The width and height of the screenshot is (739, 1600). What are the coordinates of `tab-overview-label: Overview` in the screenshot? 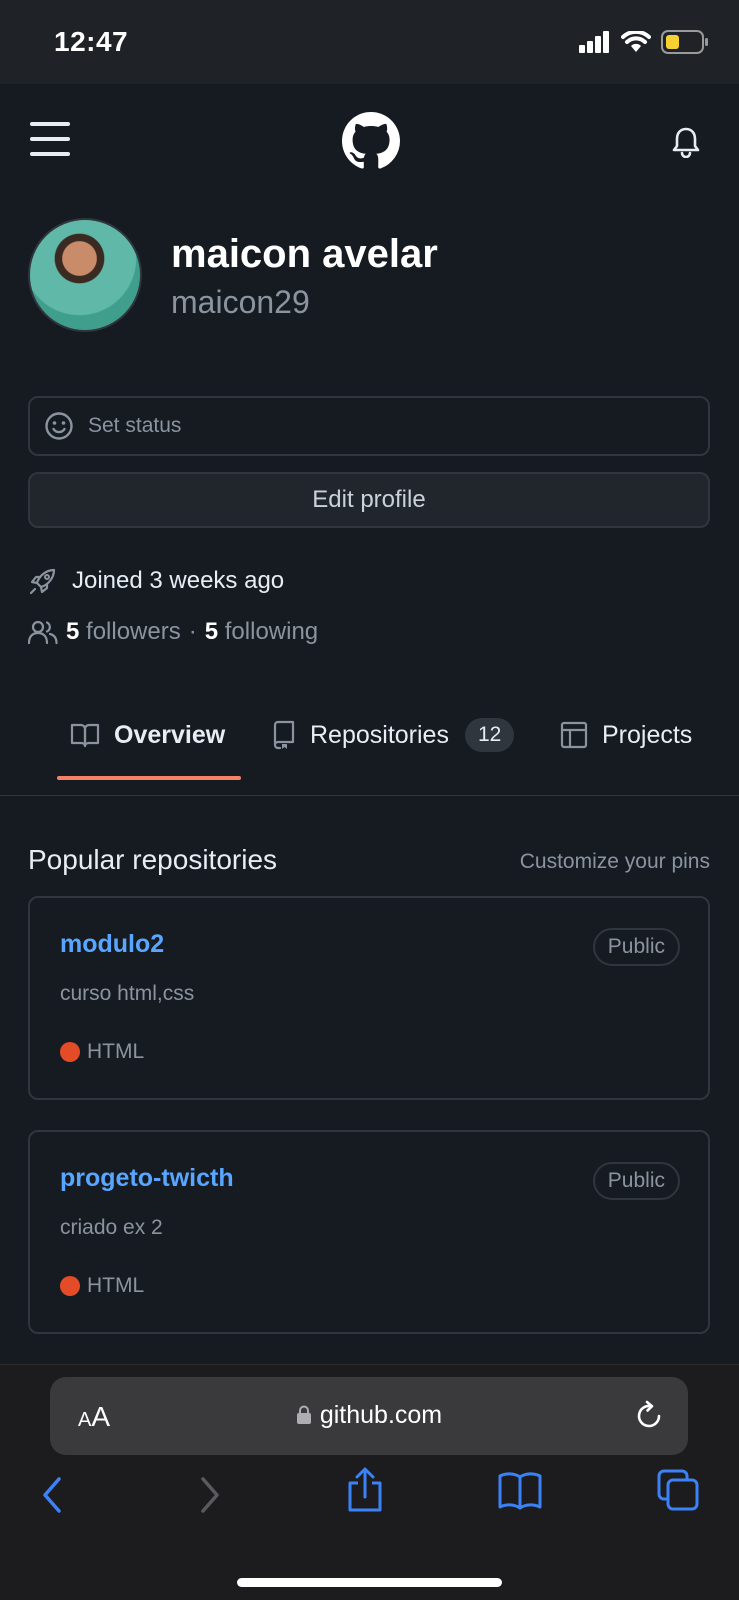 It's located at (170, 734).